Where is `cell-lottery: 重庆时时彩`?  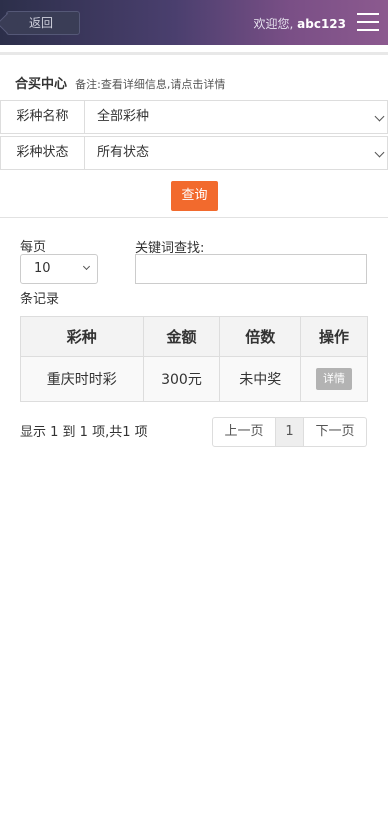 cell-lottery: 重庆时时彩 is located at coordinates (82, 379).